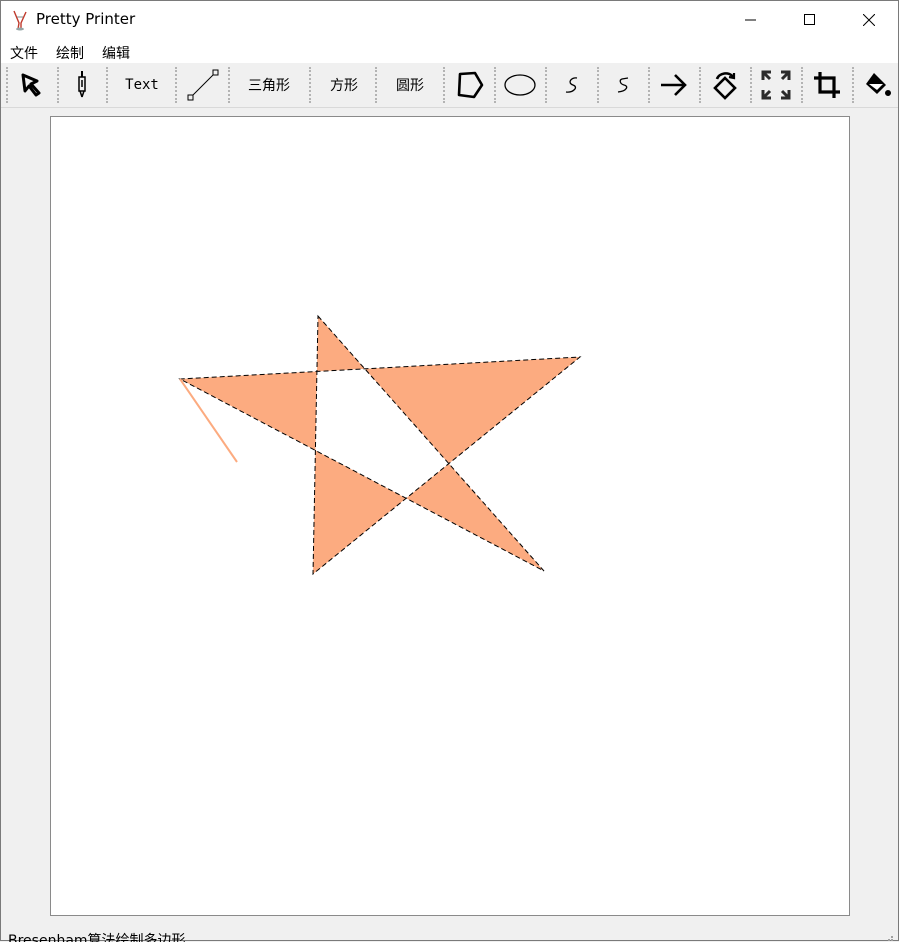 The width and height of the screenshot is (899, 942). I want to click on canvas-drawing, so click(380, 445).